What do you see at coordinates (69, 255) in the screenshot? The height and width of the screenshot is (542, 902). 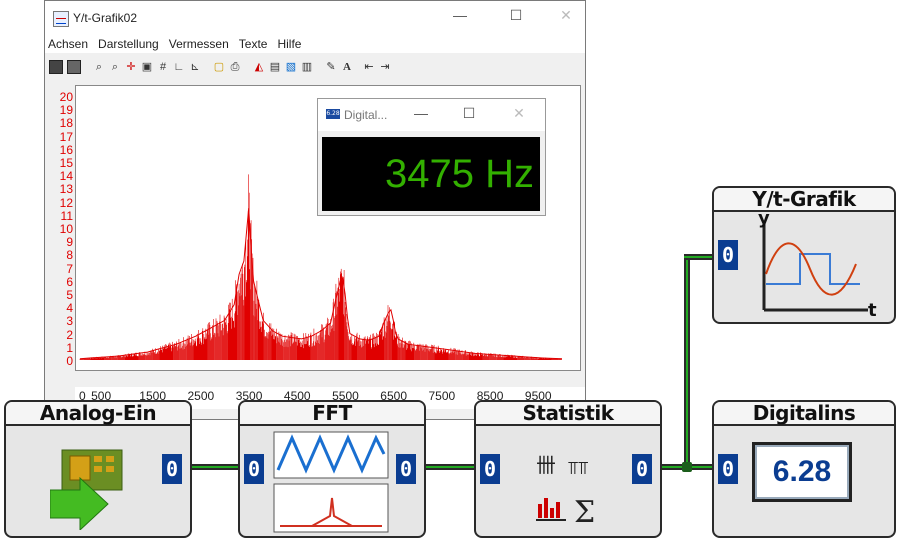 I see `y-tick-label: 8` at bounding box center [69, 255].